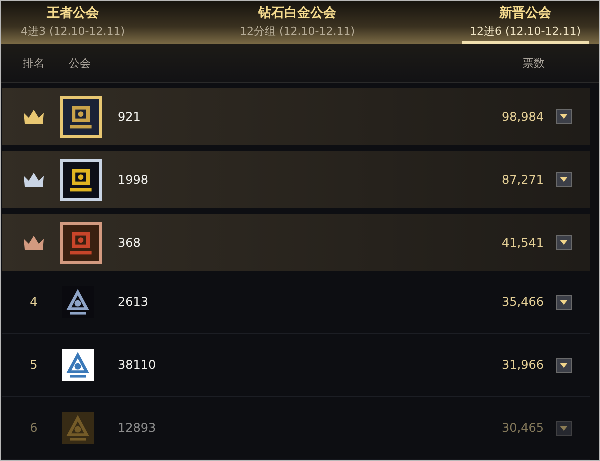 This screenshot has width=600, height=461. Describe the element at coordinates (34, 365) in the screenshot. I see `rank-number: 5` at that location.